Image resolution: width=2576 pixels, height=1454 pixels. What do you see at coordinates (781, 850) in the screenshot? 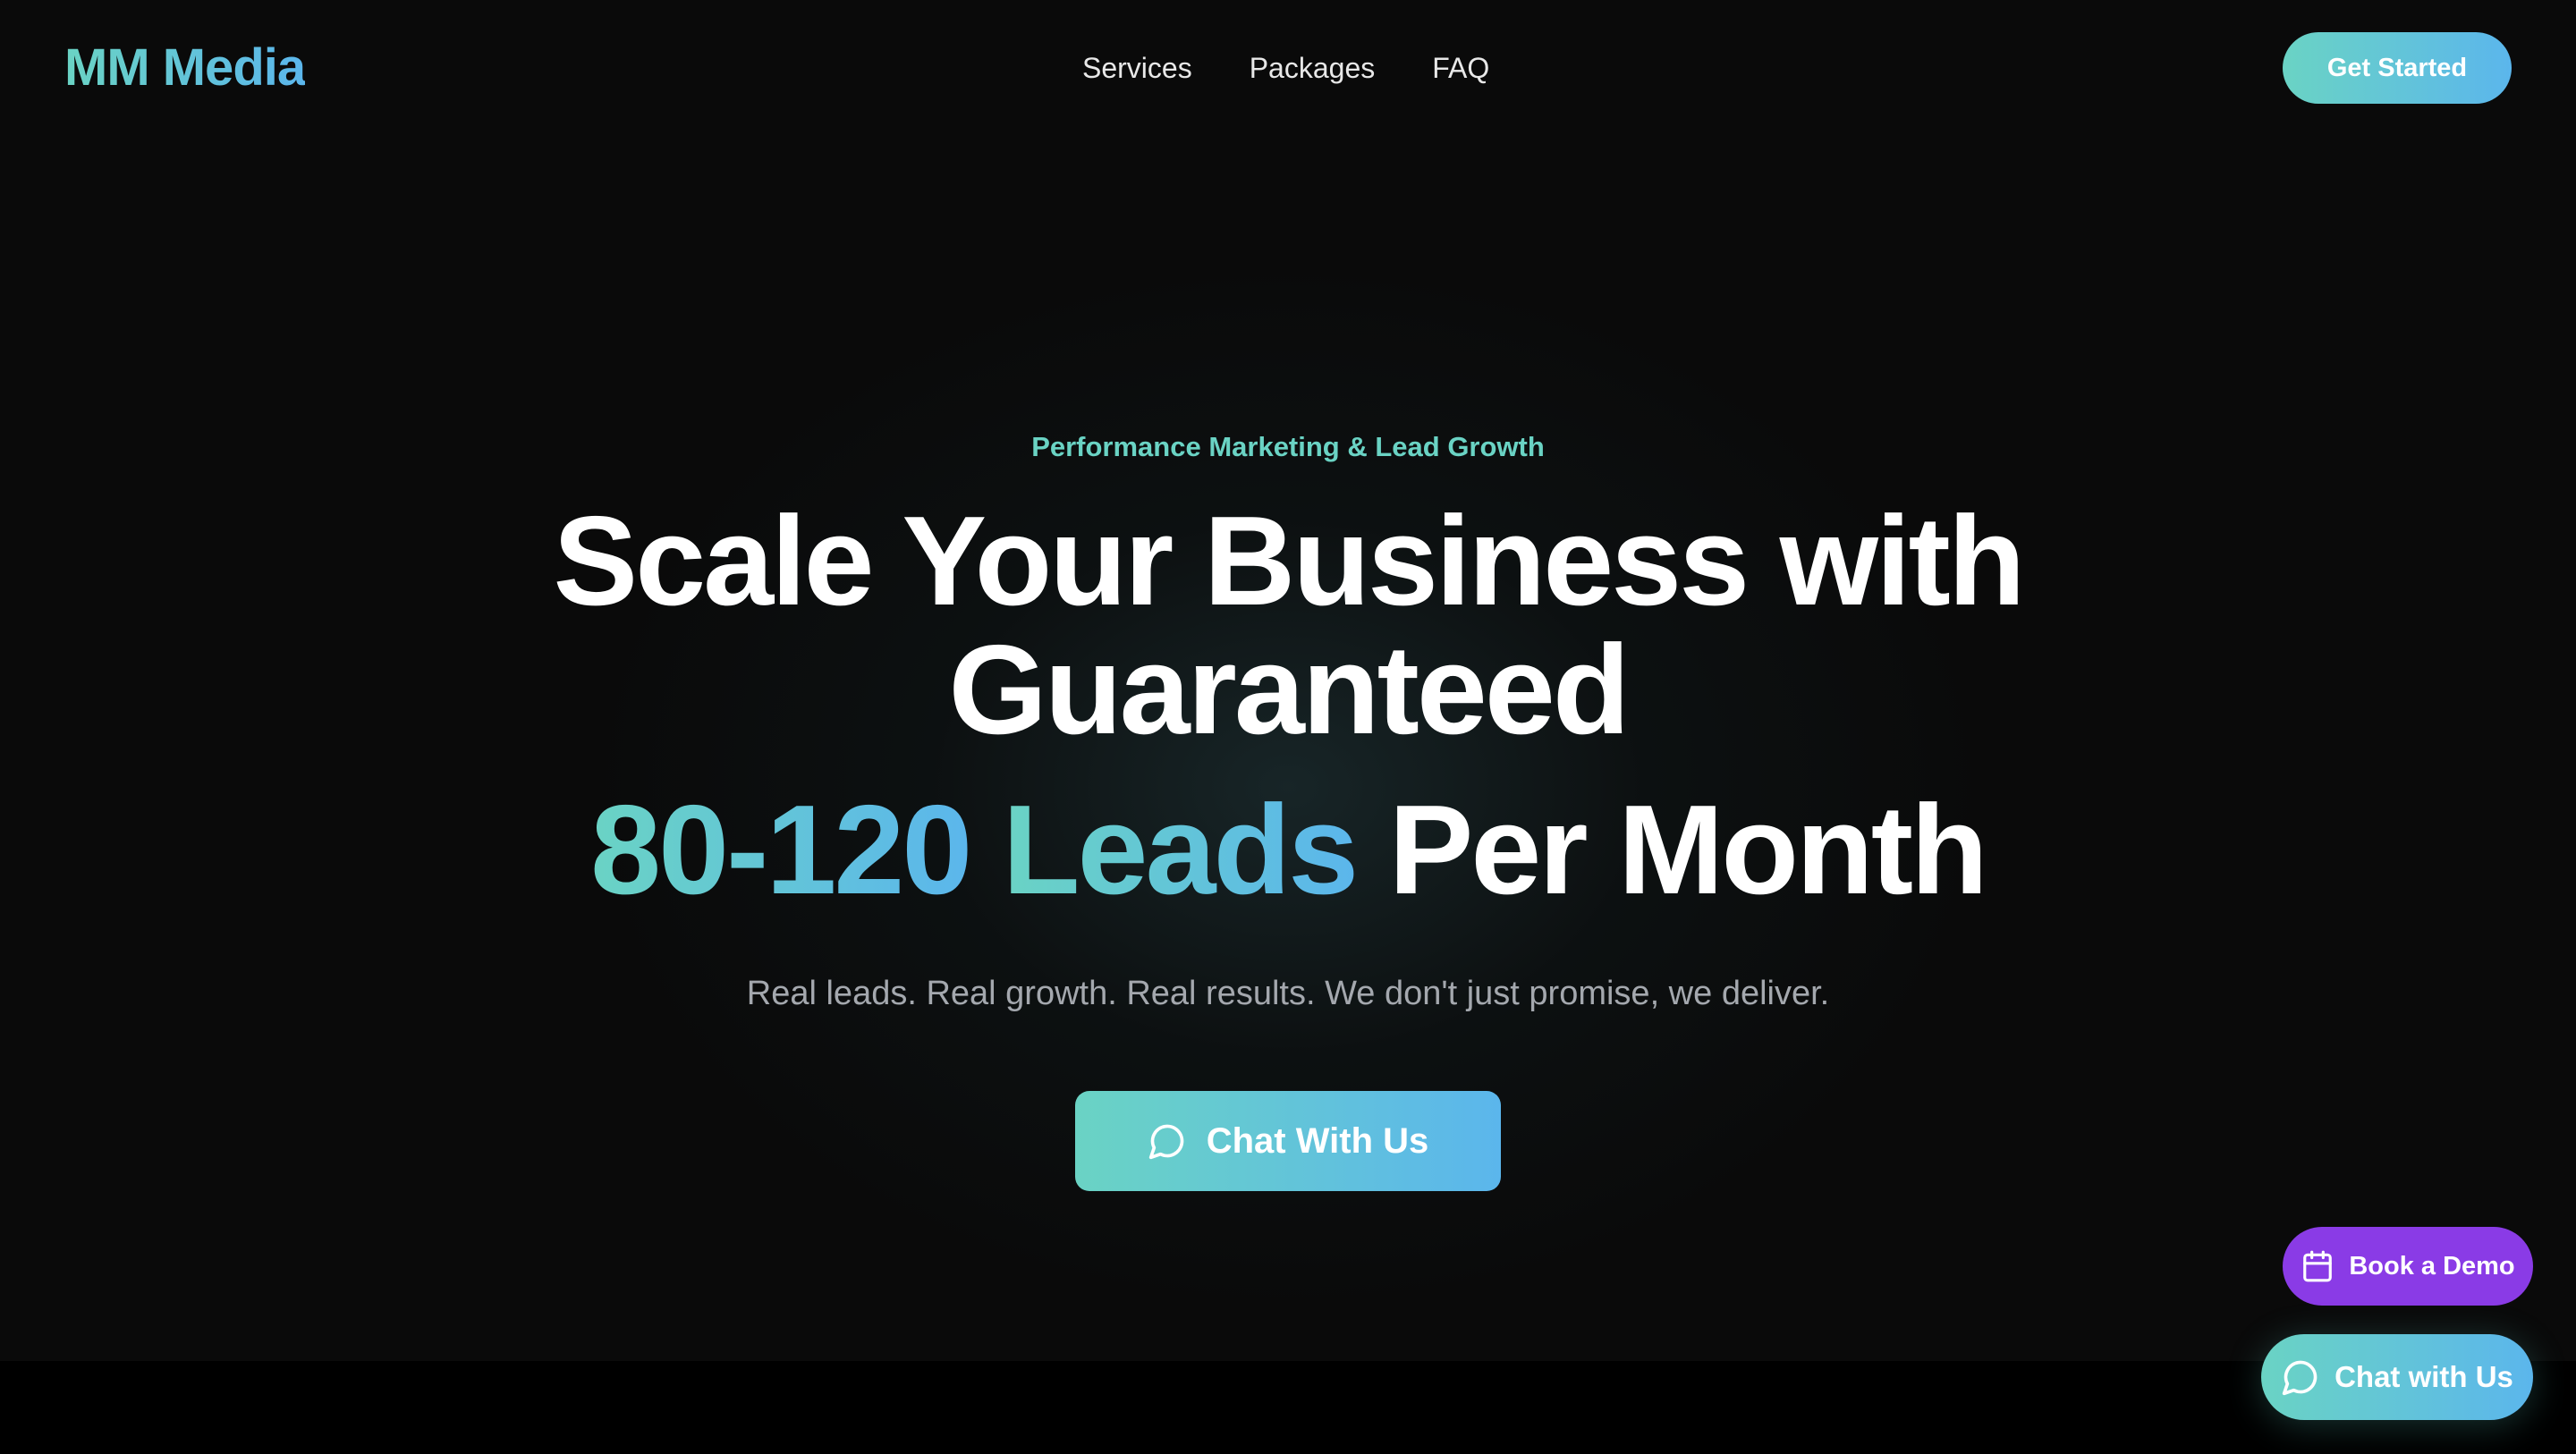
I see `lead-count-highlight: 80-120` at bounding box center [781, 850].